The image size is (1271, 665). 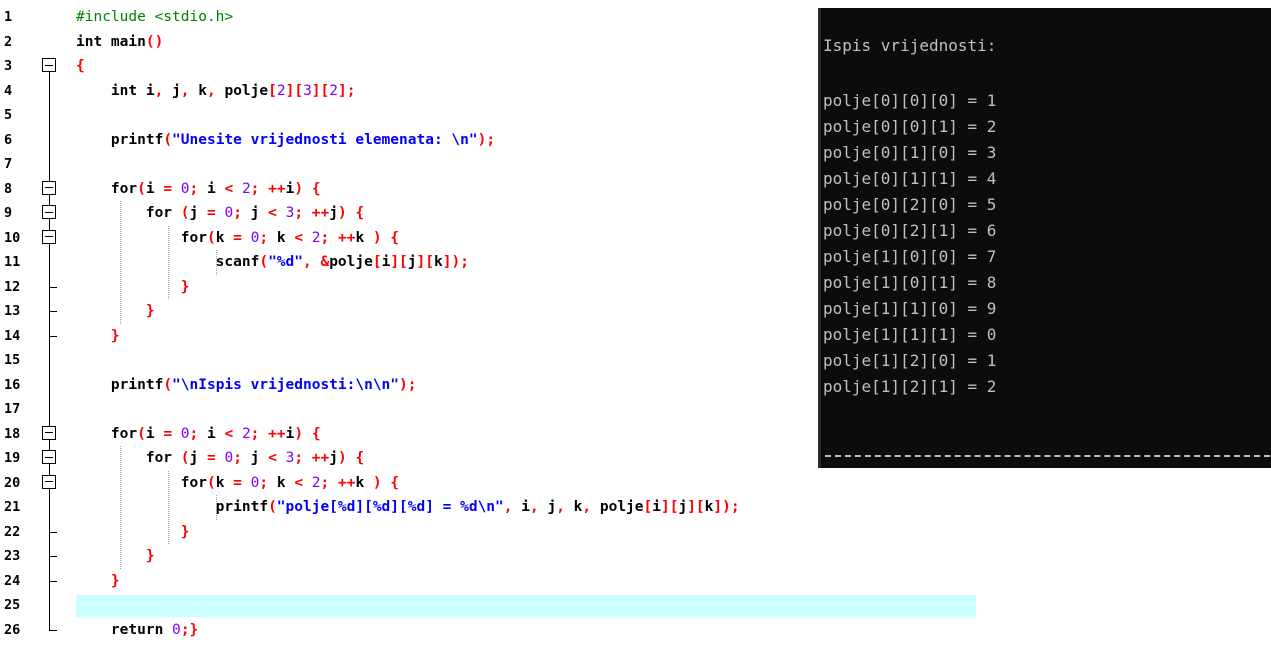 I want to click on code-token: =, so click(x=237, y=237).